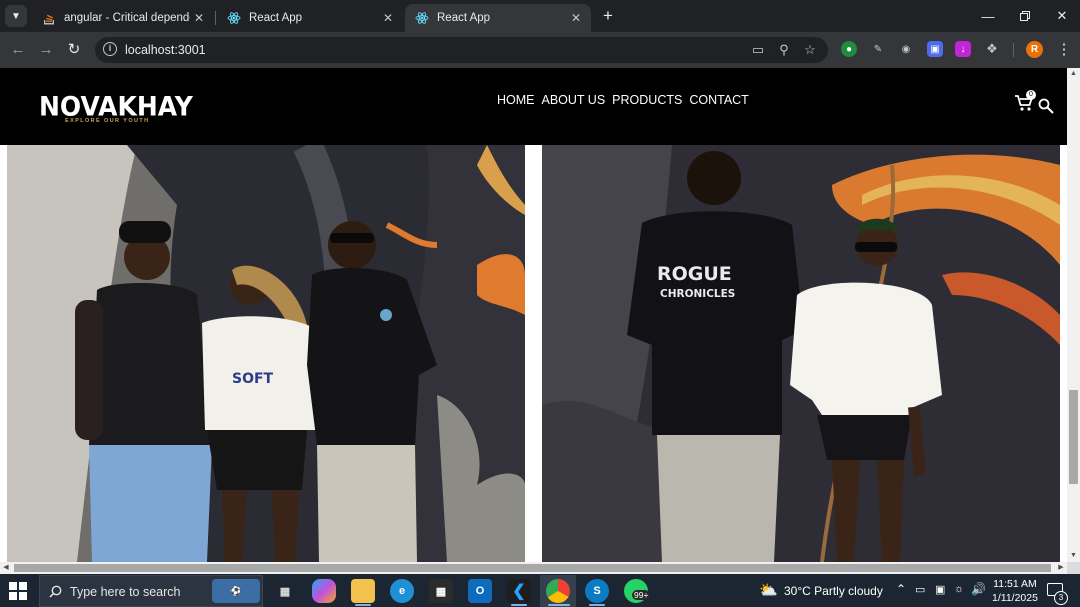  What do you see at coordinates (574, 100) in the screenshot?
I see `nav-about-us: ABOUT US` at bounding box center [574, 100].